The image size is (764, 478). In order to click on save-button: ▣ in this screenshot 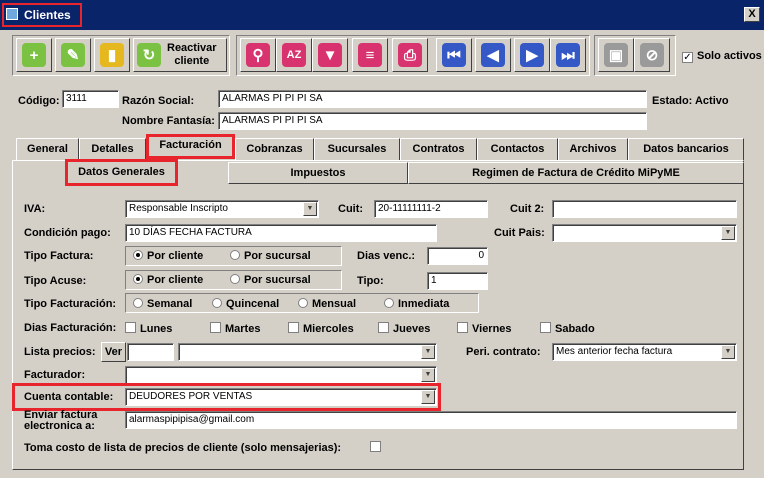, I will do `click(616, 55)`.